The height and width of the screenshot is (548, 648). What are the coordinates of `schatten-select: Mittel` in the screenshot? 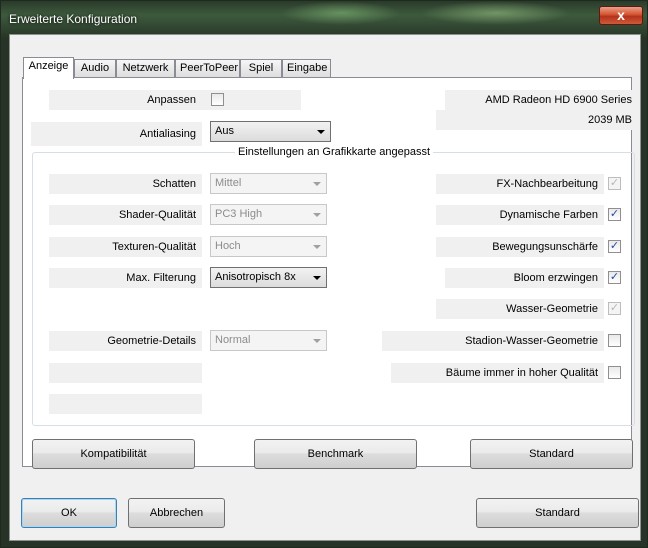 It's located at (268, 183).